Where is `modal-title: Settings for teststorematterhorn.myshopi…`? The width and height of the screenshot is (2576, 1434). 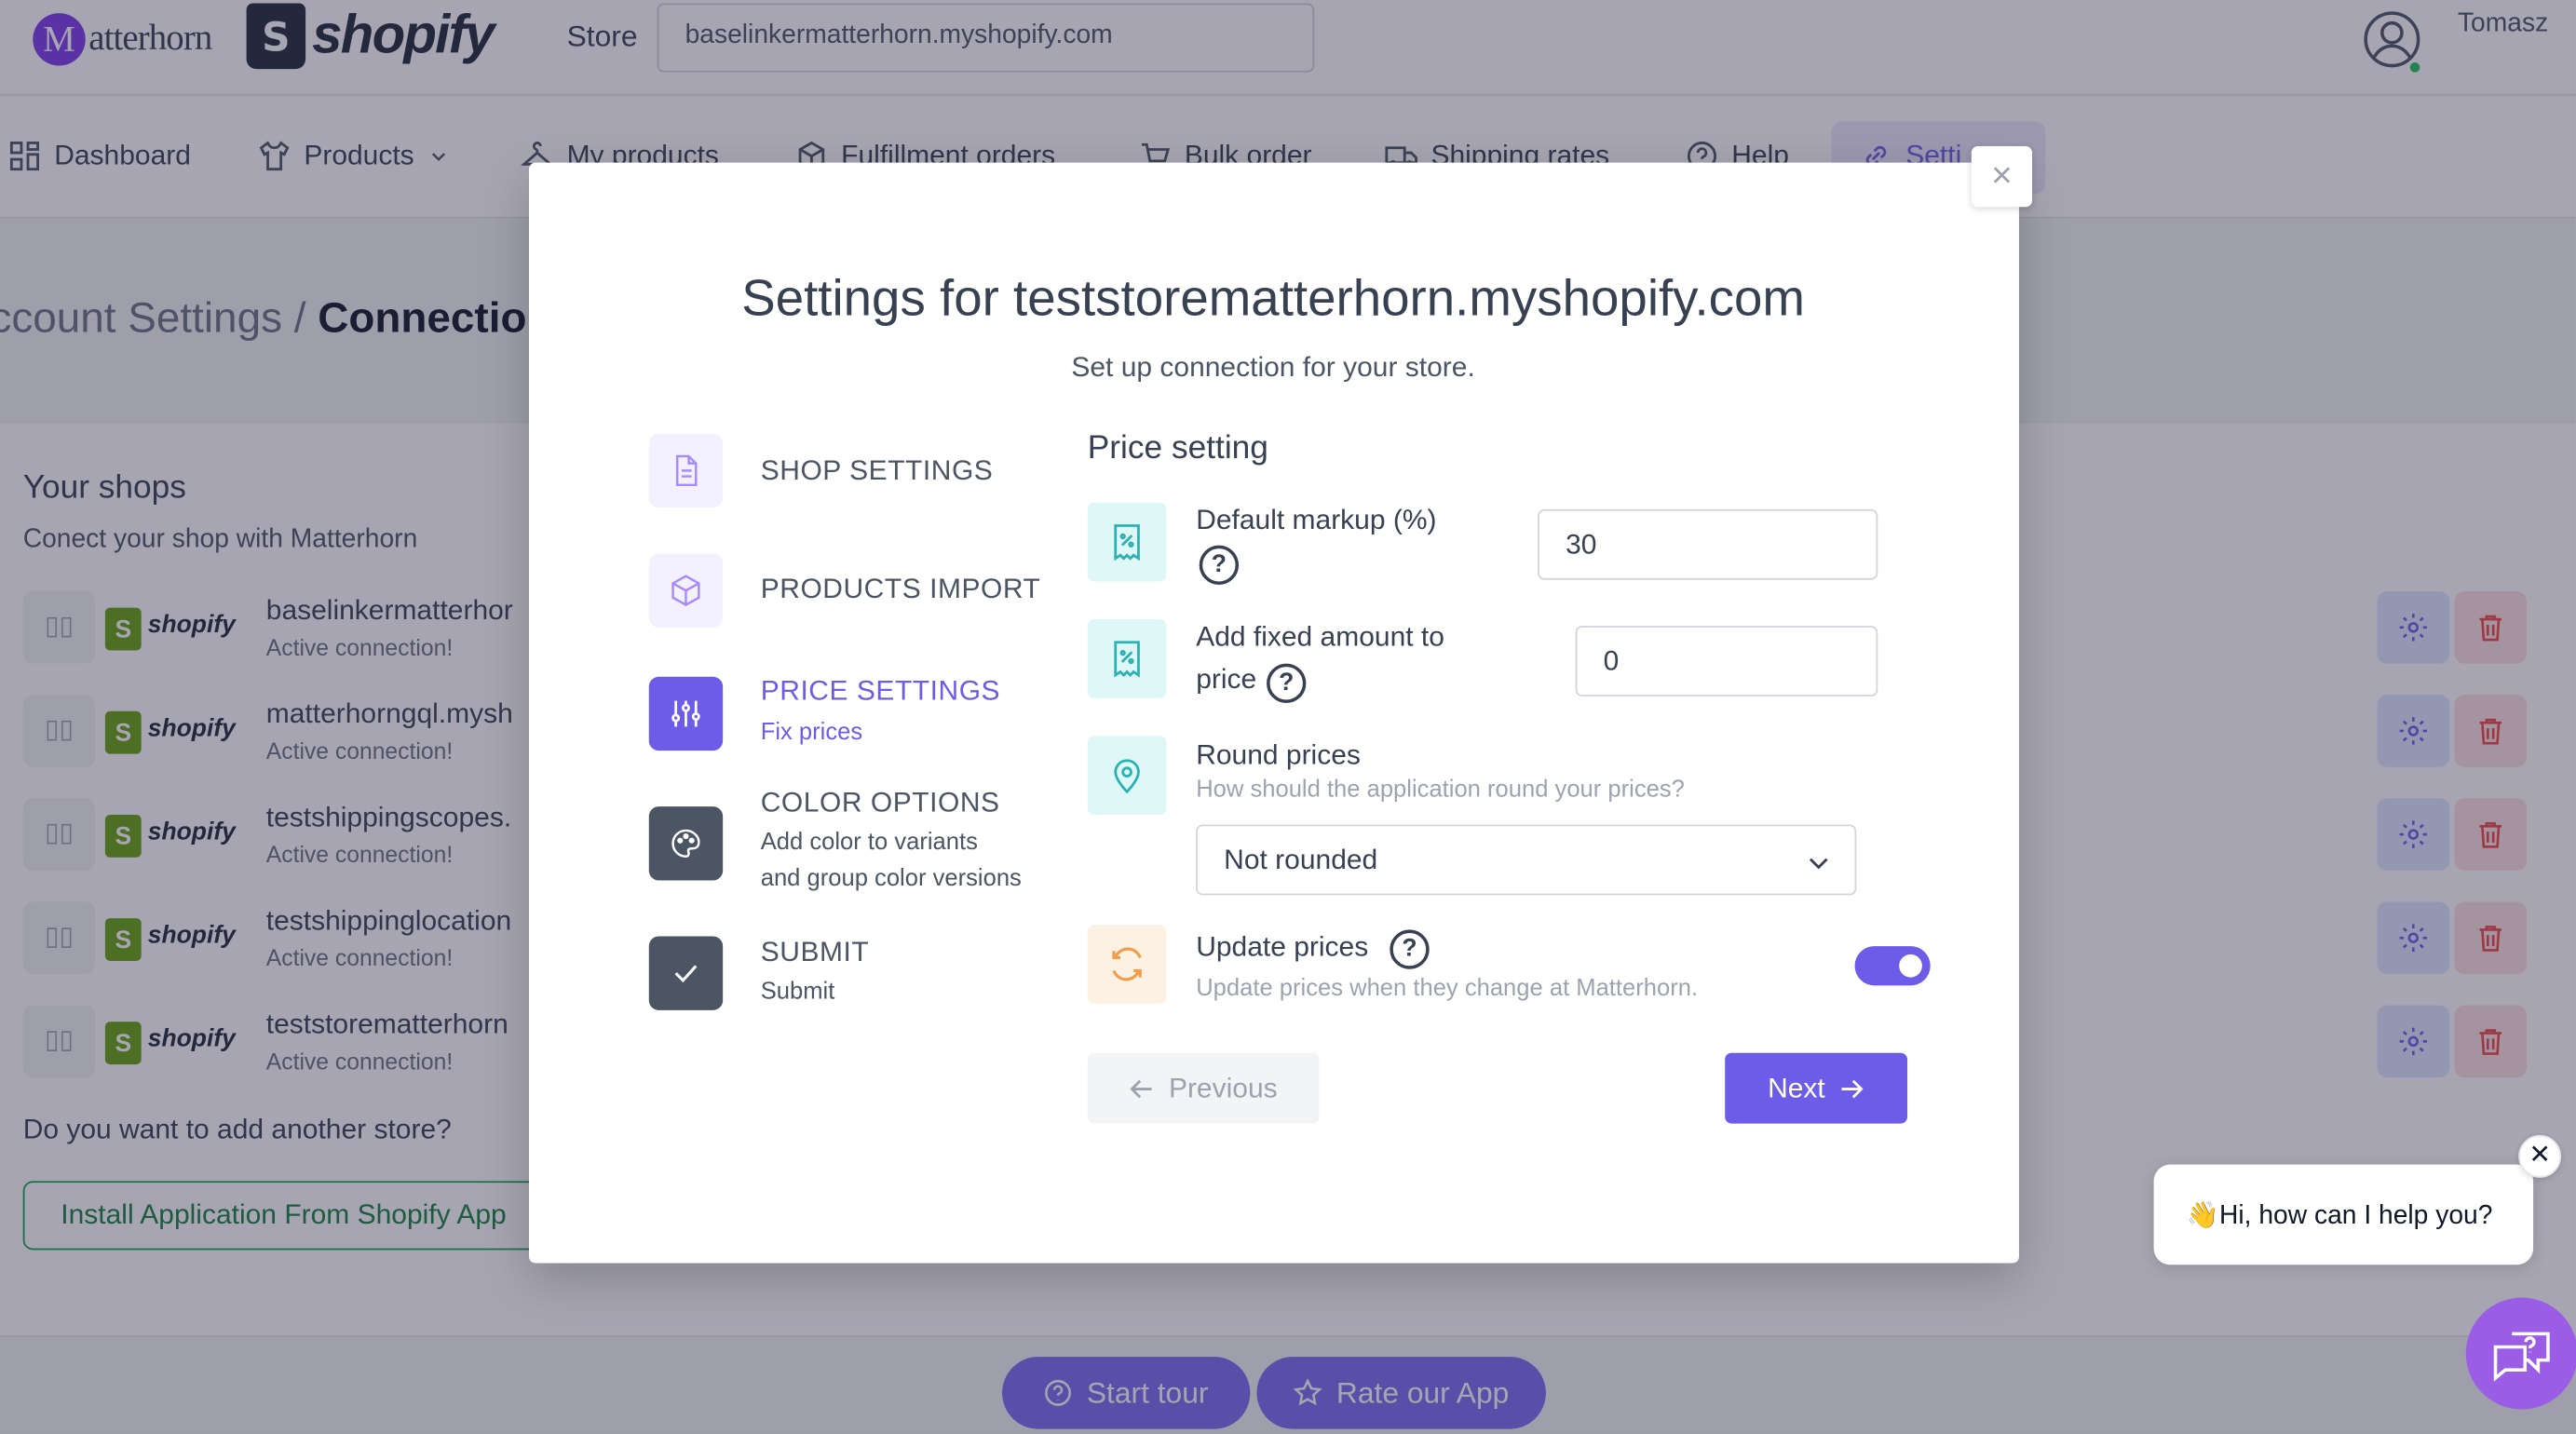
modal-title: Settings for teststorematterhorn.myshopi… is located at coordinates (1273, 299).